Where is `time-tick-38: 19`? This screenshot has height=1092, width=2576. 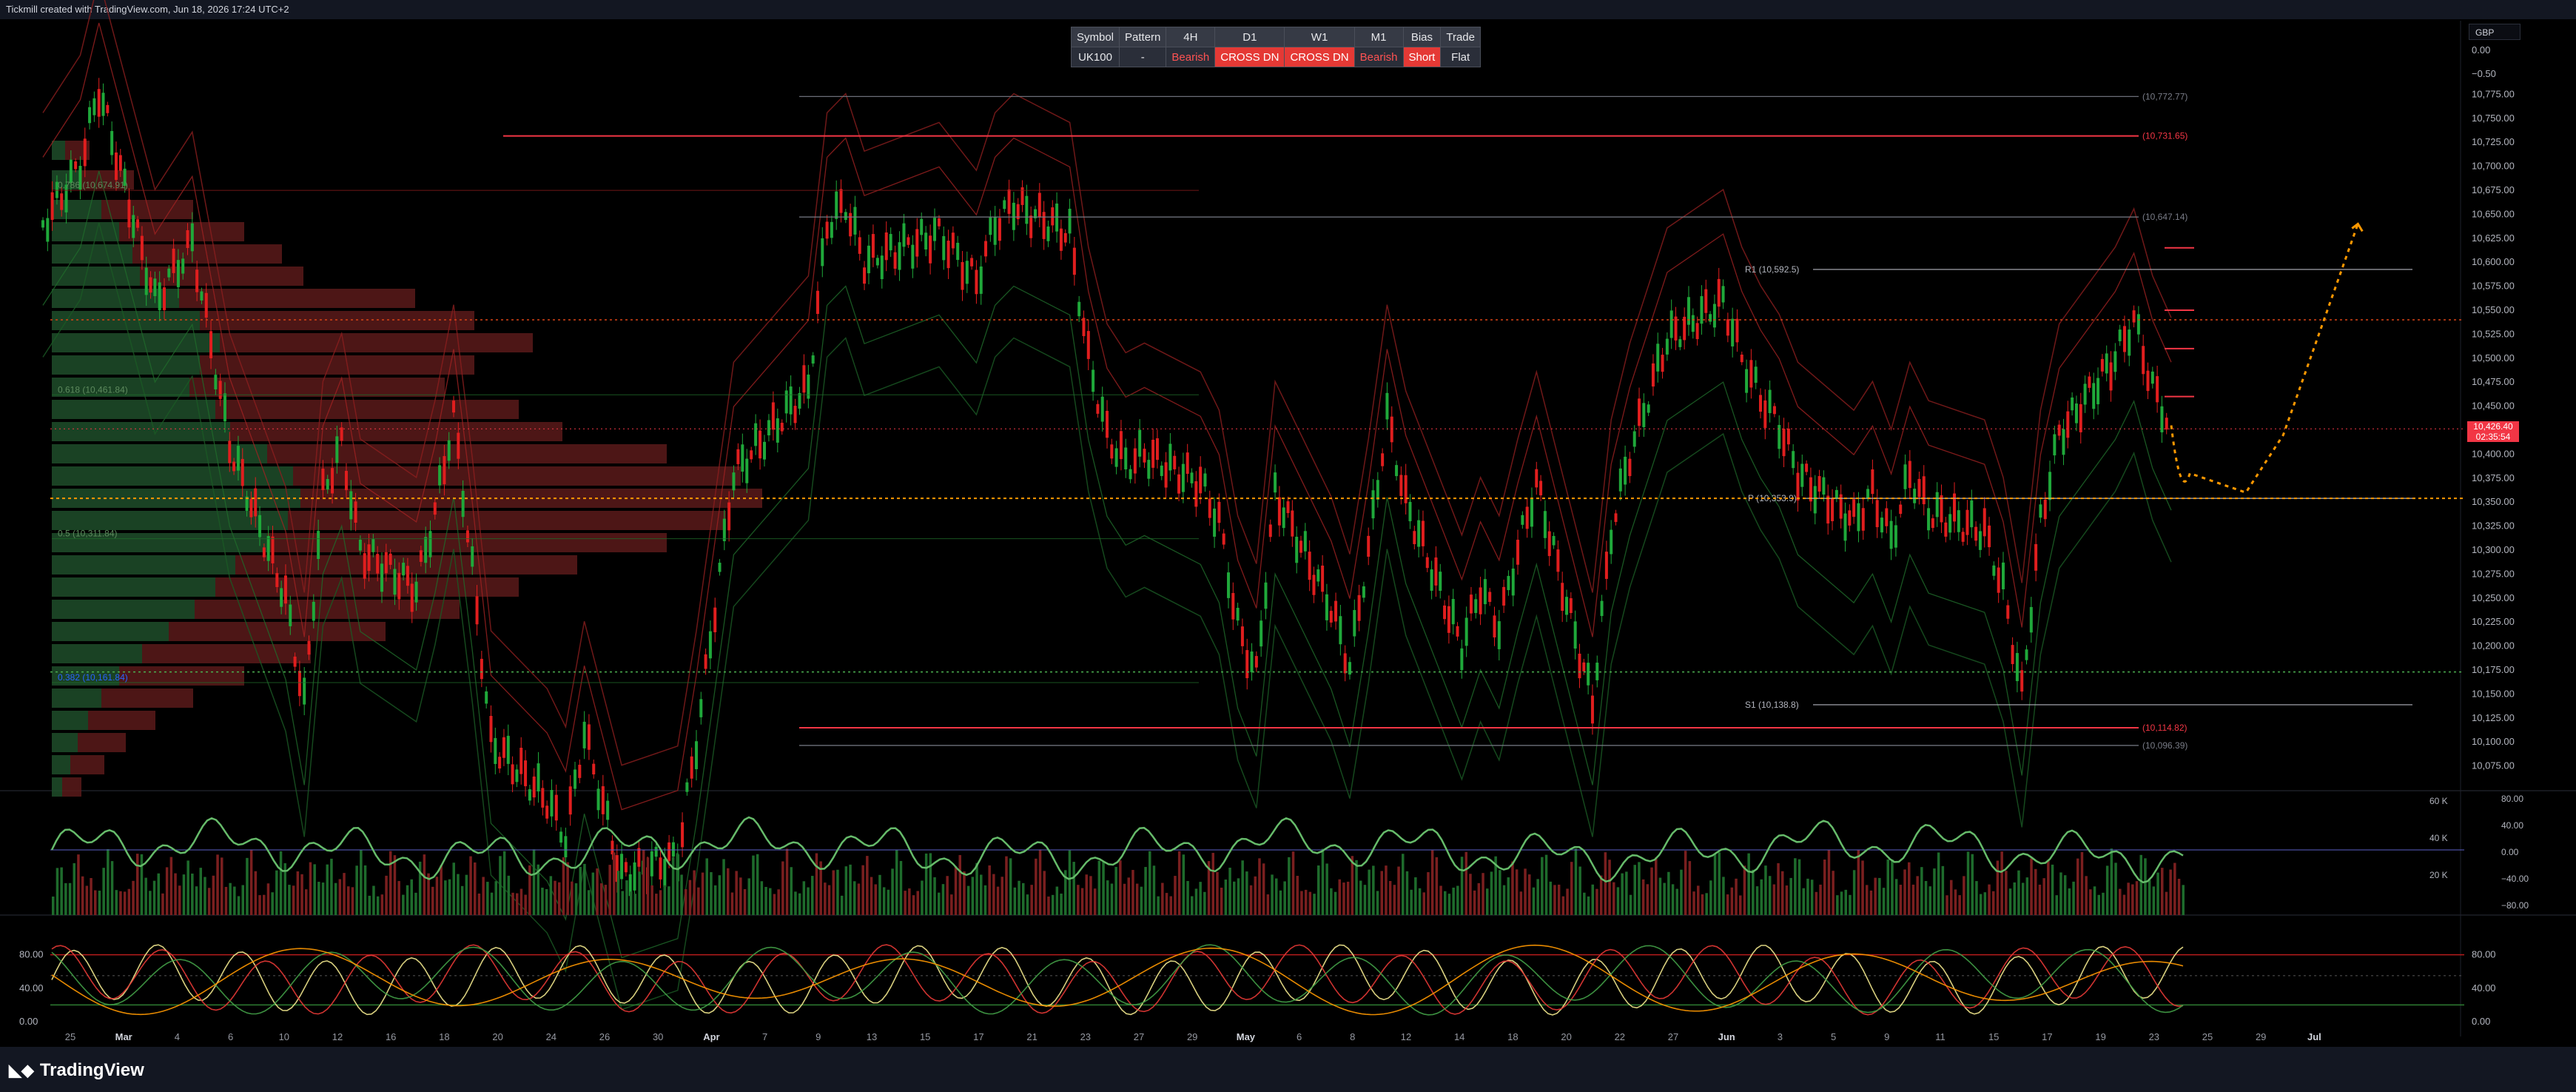
time-tick-38: 19 is located at coordinates (2100, 1037).